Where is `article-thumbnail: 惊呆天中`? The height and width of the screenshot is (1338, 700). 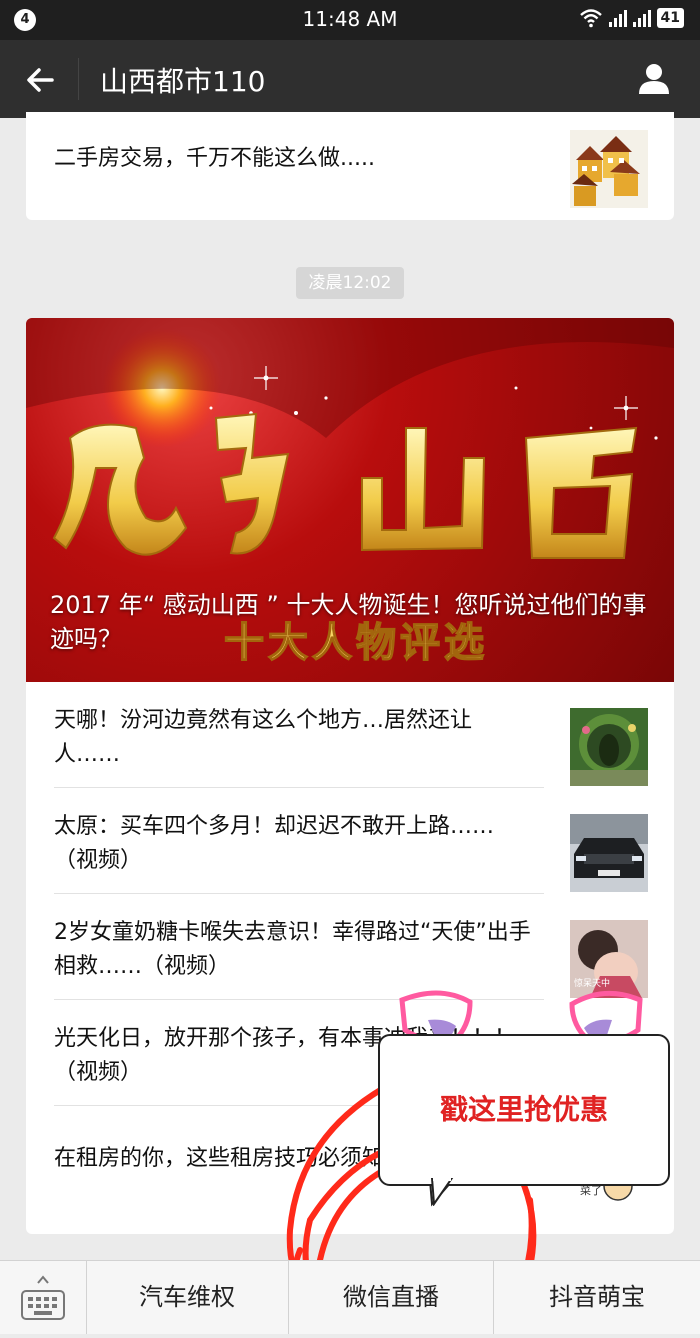 article-thumbnail: 惊呆天中 is located at coordinates (609, 959).